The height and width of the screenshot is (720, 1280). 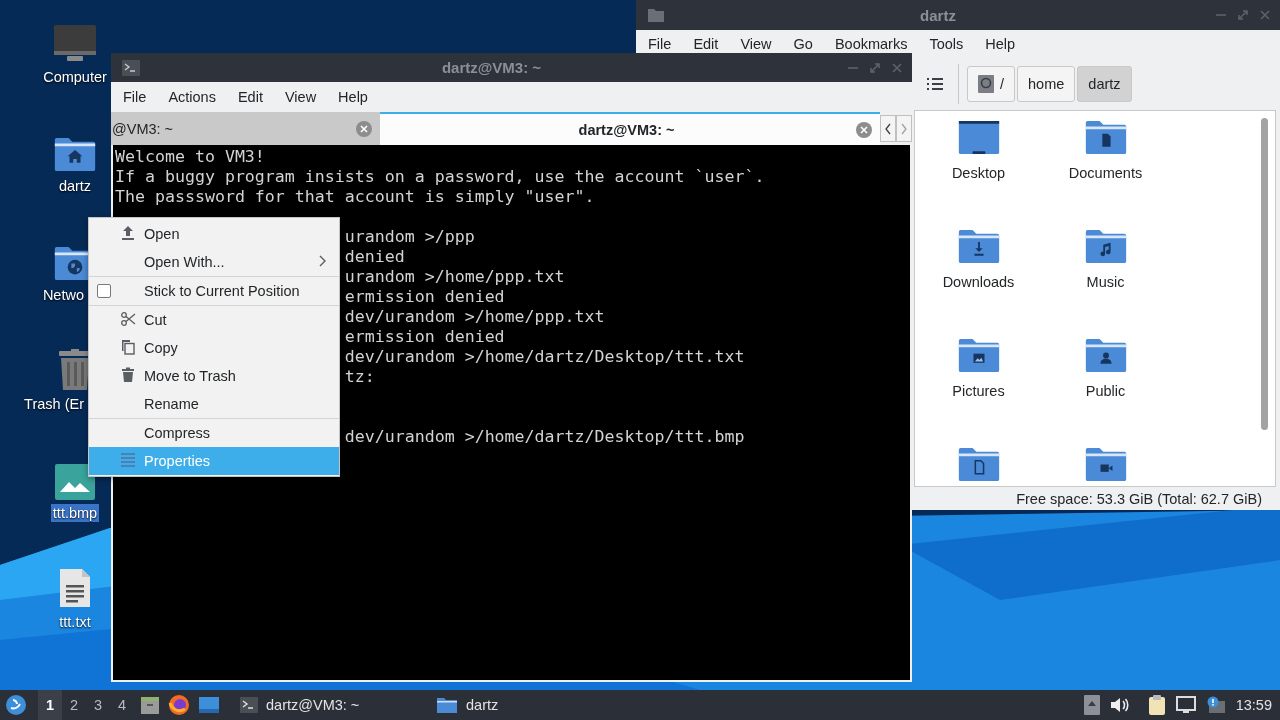 I want to click on terminal-line: dev/urandom >/home/dartz/Desktop/ttt.bmp, so click(x=544, y=437).